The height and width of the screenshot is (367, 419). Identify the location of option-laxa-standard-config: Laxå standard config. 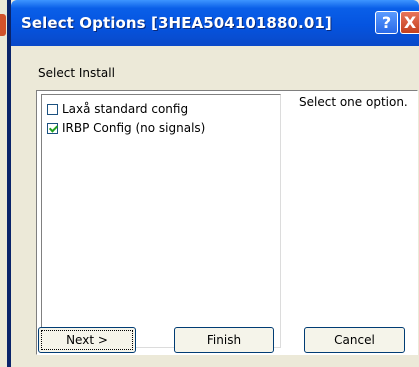
(117, 109).